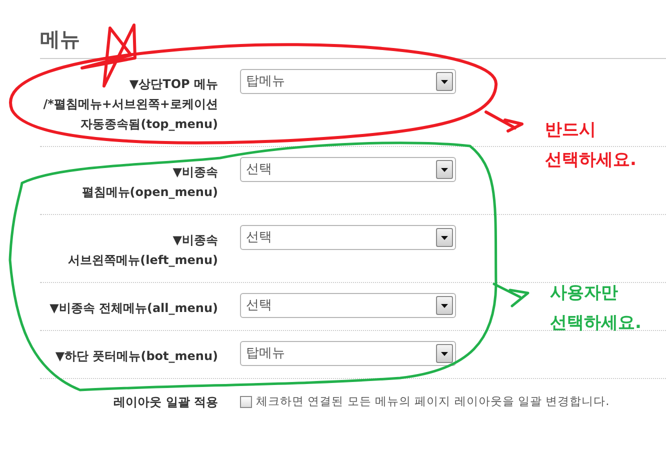  I want to click on field-label: ▼비종속 서브왼쪽메뉴(left_menu), so click(142, 250).